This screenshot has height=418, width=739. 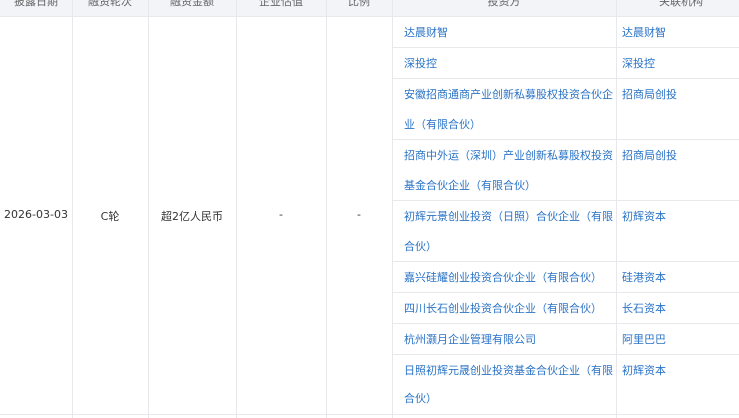 What do you see at coordinates (509, 370) in the screenshot?
I see `investor-link: 日照初辉元晟创业投资基金合伙企业（有限` at bounding box center [509, 370].